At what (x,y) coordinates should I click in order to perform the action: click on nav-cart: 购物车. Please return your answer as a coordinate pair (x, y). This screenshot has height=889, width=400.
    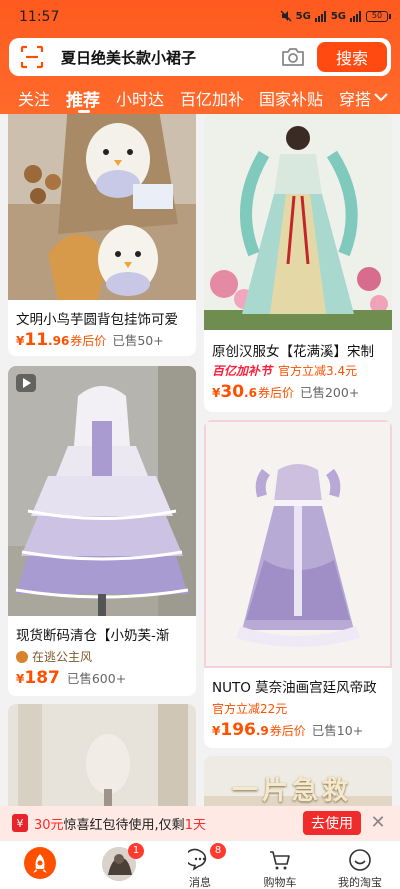
    Looking at the image, I should click on (280, 865).